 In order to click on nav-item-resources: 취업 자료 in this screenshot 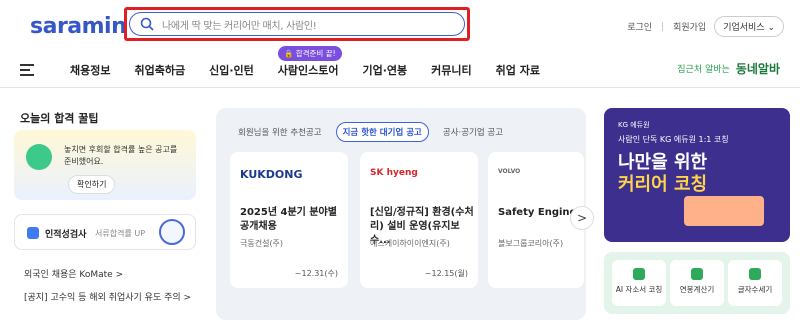, I will do `click(518, 70)`.